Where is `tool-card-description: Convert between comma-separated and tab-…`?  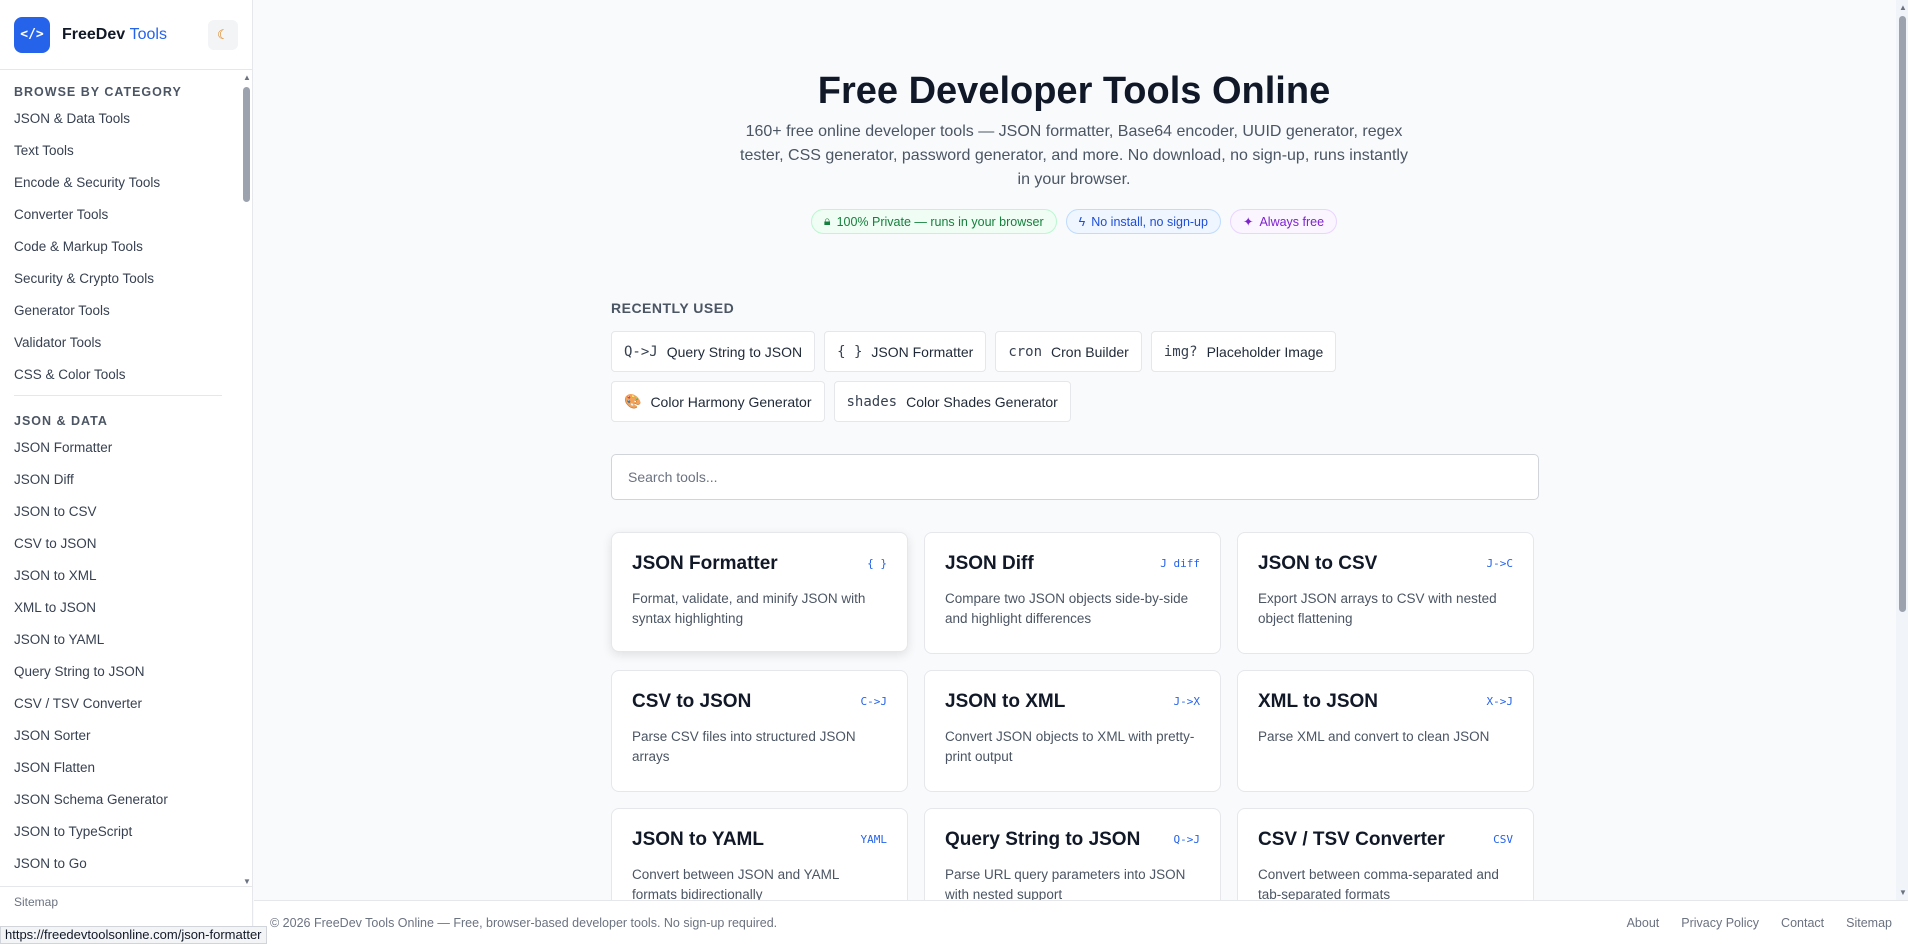 tool-card-description: Convert between comma-separated and tab-… is located at coordinates (1378, 884).